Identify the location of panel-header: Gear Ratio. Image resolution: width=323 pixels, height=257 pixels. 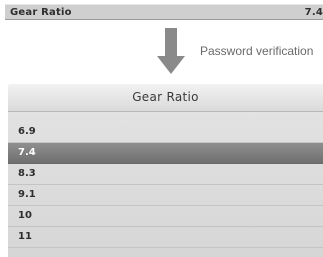
(165, 98).